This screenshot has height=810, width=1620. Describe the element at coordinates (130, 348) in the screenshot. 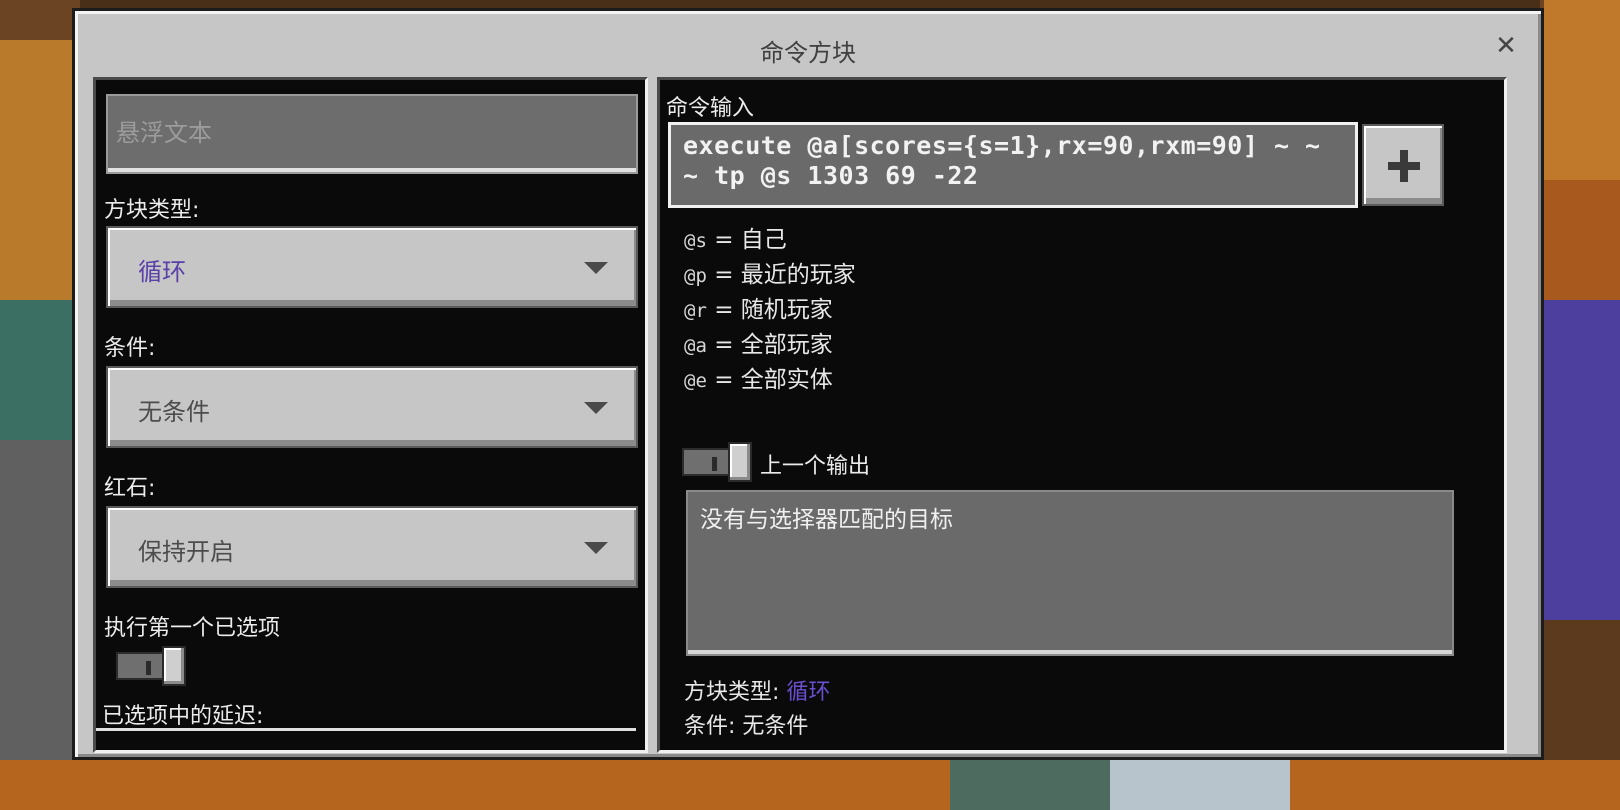

I see `condition-label: 条件:` at that location.